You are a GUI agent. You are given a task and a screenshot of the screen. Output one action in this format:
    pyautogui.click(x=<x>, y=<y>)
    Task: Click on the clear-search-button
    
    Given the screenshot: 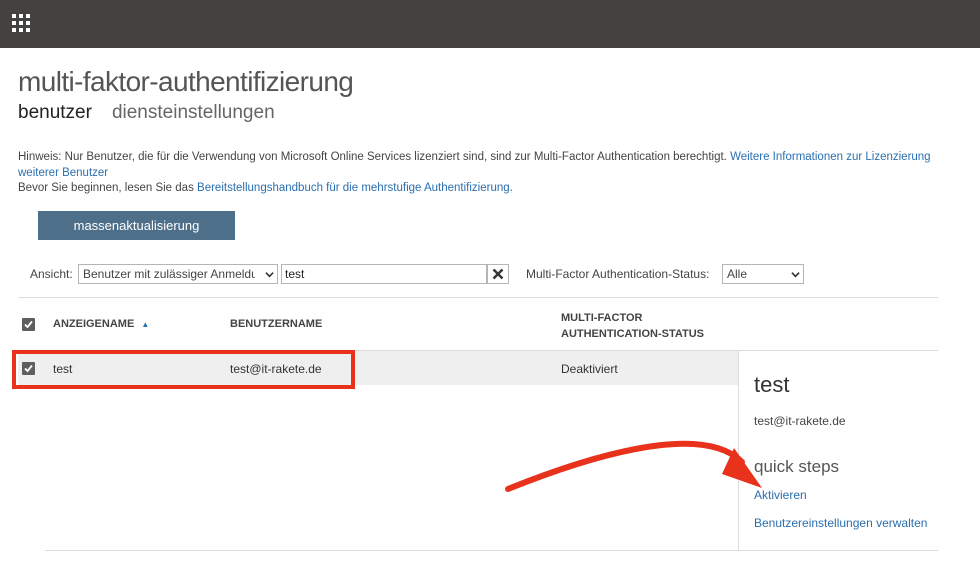 What is the action you would take?
    pyautogui.click(x=498, y=274)
    